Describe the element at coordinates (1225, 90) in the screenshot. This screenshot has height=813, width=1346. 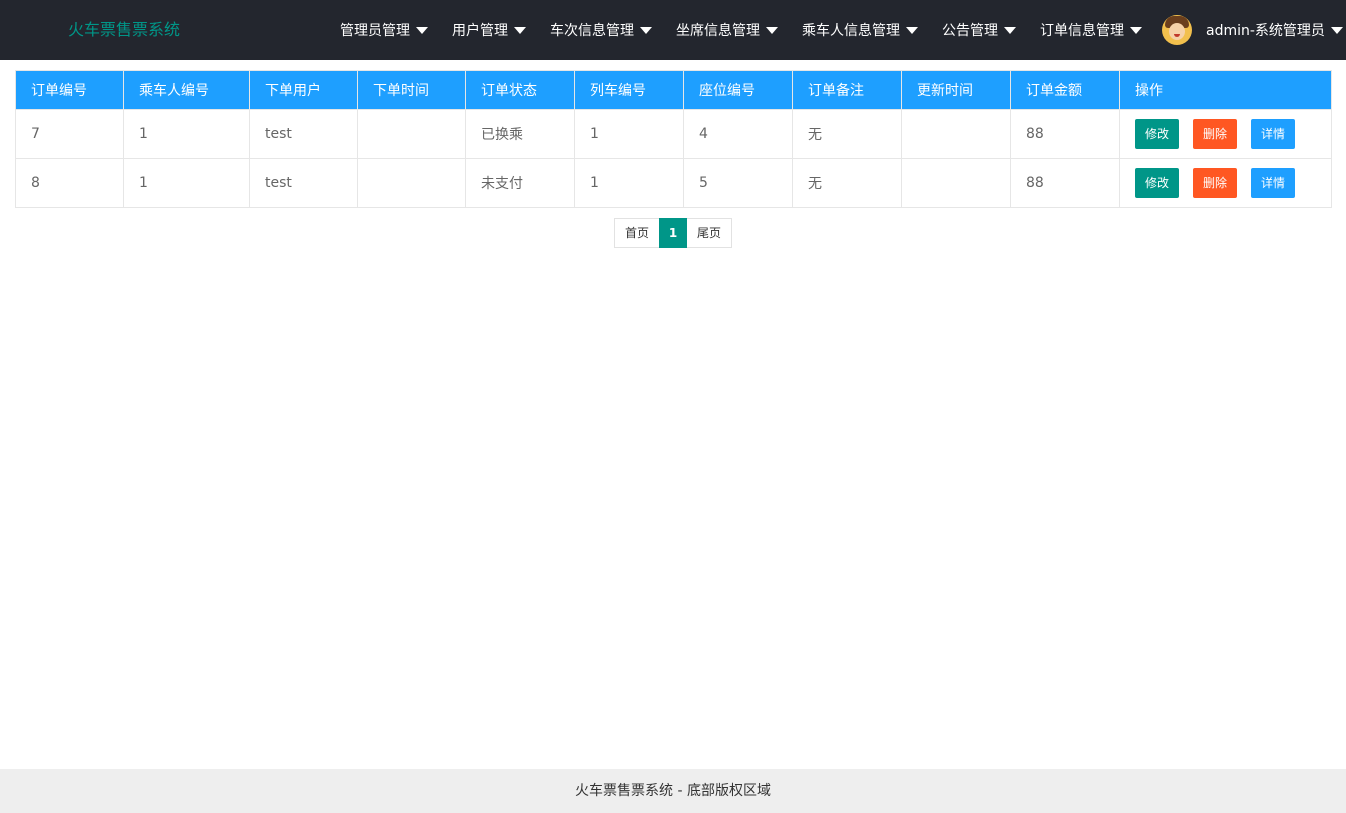
I see `column-header: 操作` at that location.